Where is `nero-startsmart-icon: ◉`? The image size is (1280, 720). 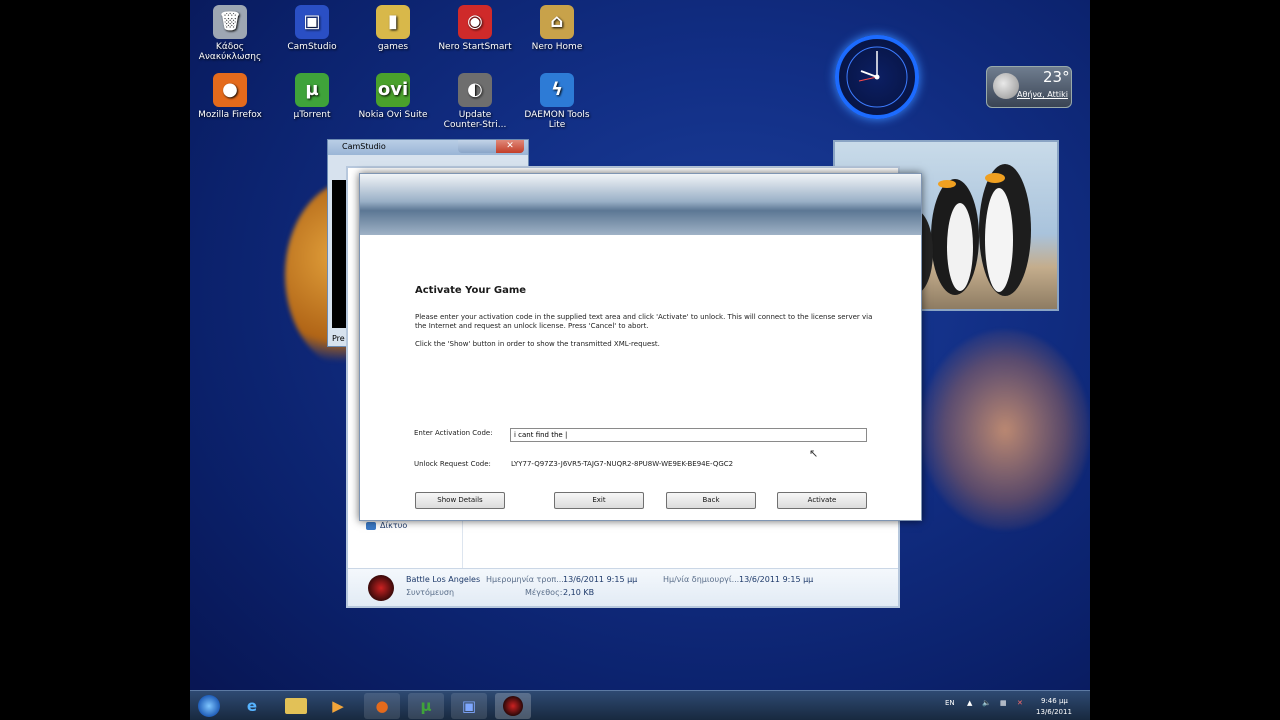 nero-startsmart-icon: ◉ is located at coordinates (475, 22).